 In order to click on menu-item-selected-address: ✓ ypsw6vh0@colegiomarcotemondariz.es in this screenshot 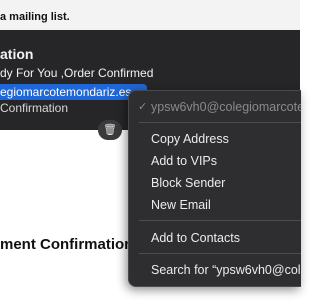, I will do `click(215, 107)`.